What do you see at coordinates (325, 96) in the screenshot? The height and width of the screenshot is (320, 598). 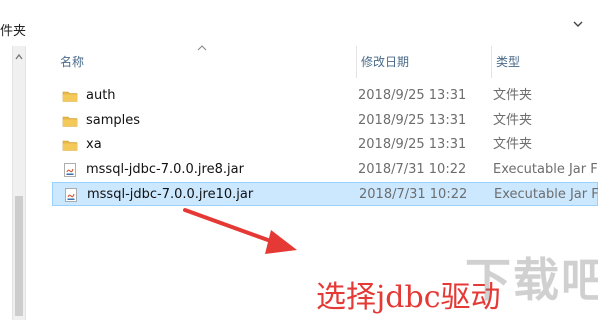 I see `file-row: auth 2018/9/25 13:31 文件夹` at bounding box center [325, 96].